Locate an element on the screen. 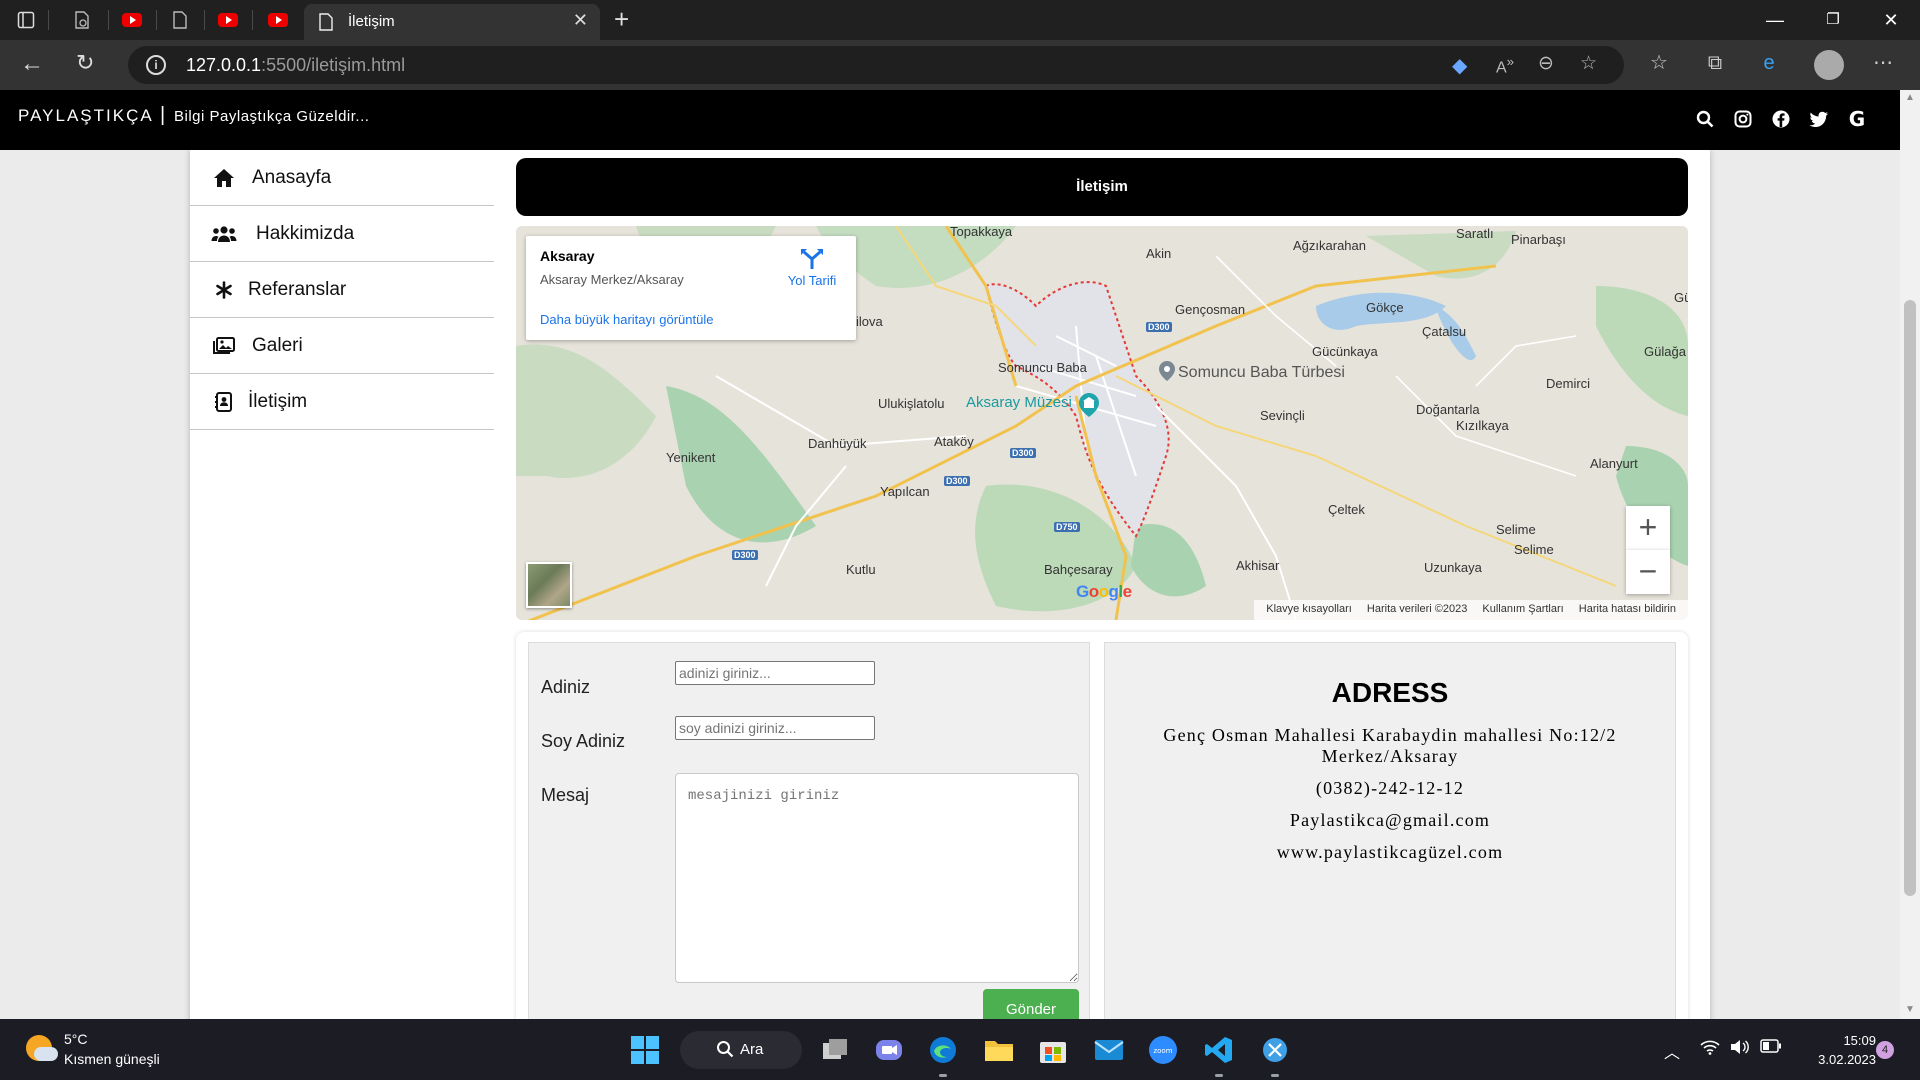 The image size is (1920, 1080). satellite-view-toggle is located at coordinates (549, 585).